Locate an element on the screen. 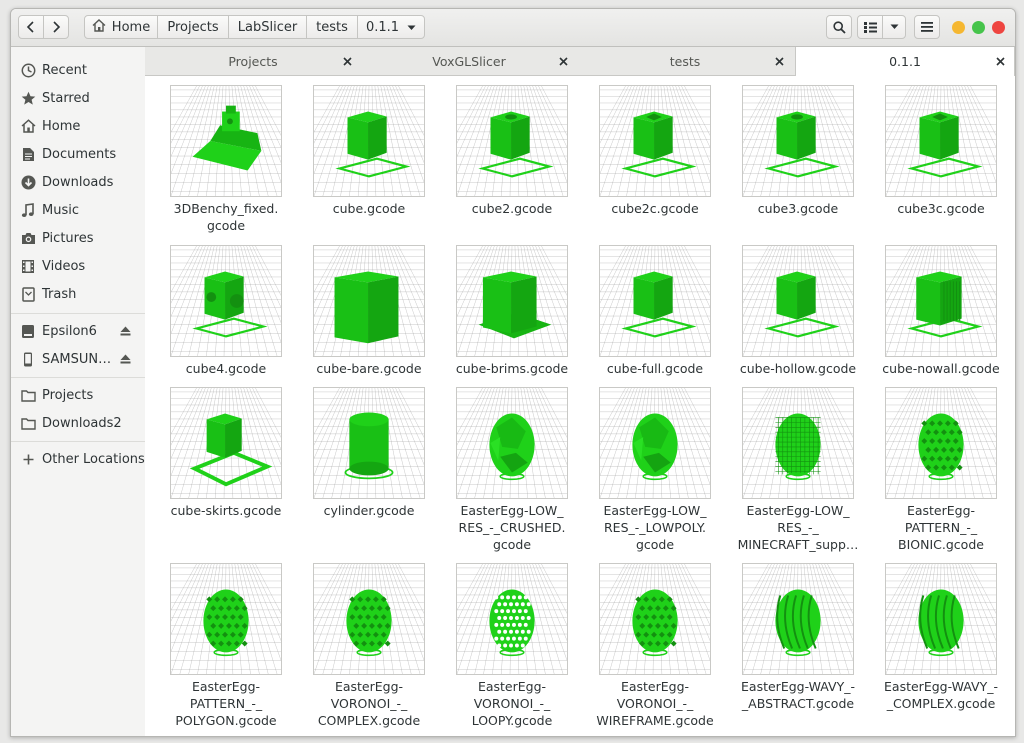  tab-projects: Projects is located at coordinates (253, 61).